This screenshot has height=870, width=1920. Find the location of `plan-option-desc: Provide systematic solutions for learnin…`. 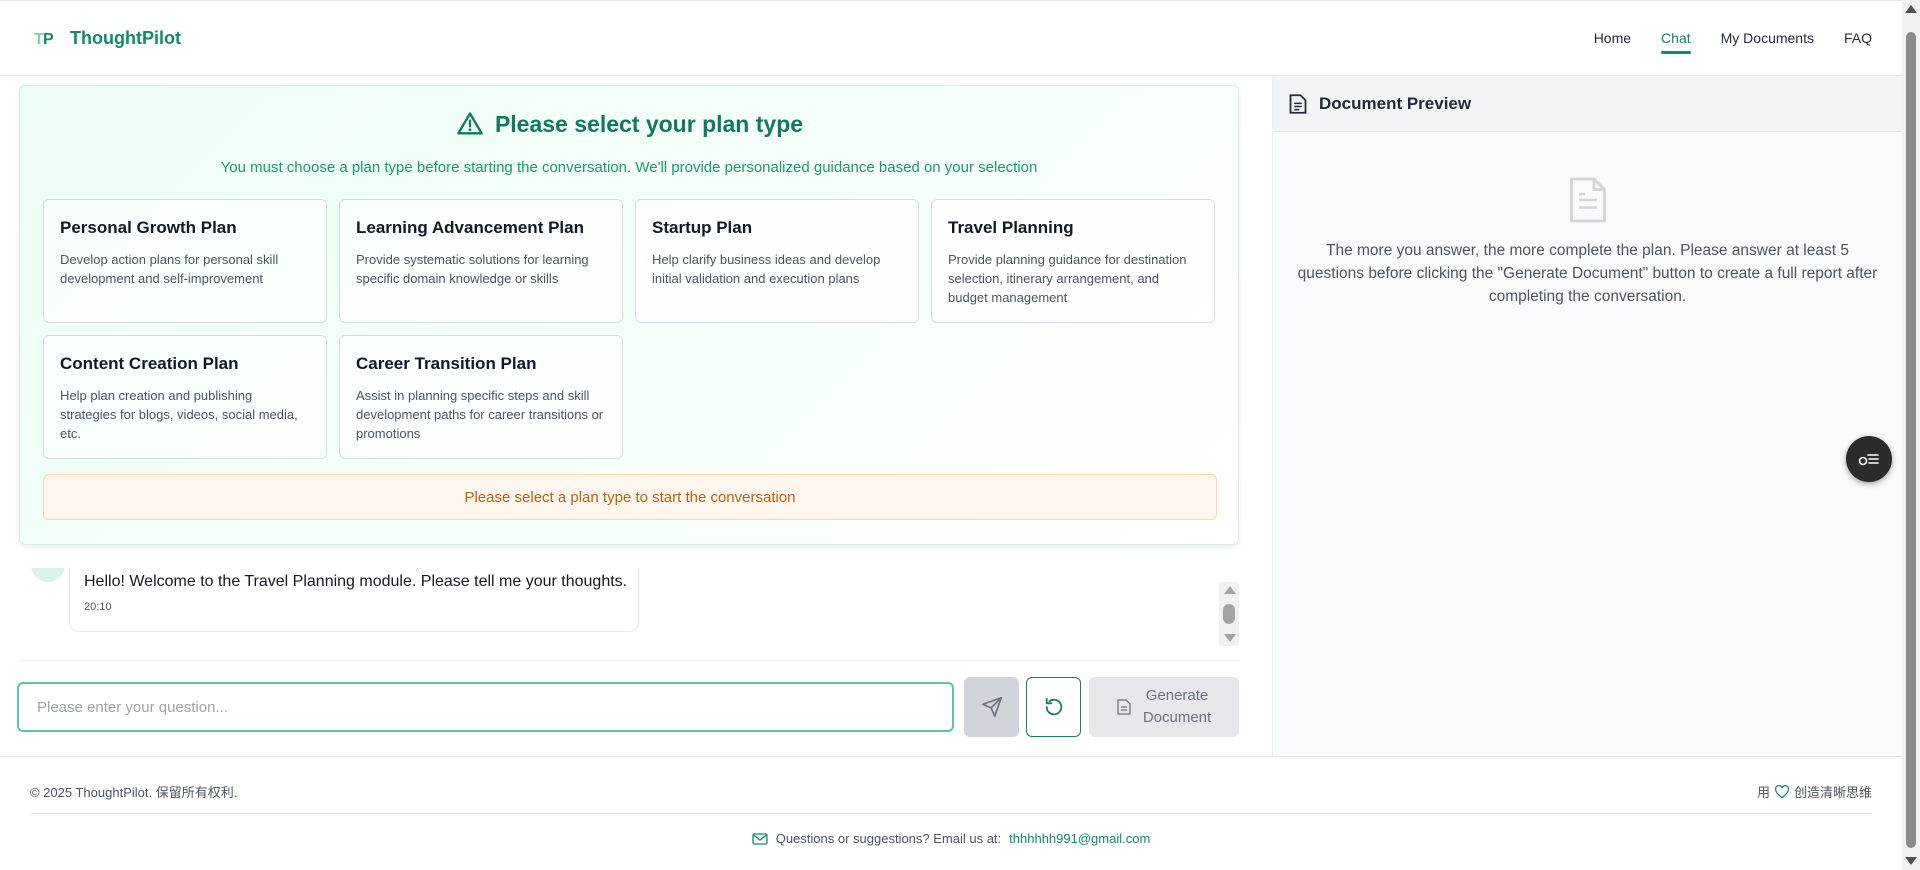

plan-option-desc: Provide systematic solutions for learnin… is located at coordinates (472, 269).